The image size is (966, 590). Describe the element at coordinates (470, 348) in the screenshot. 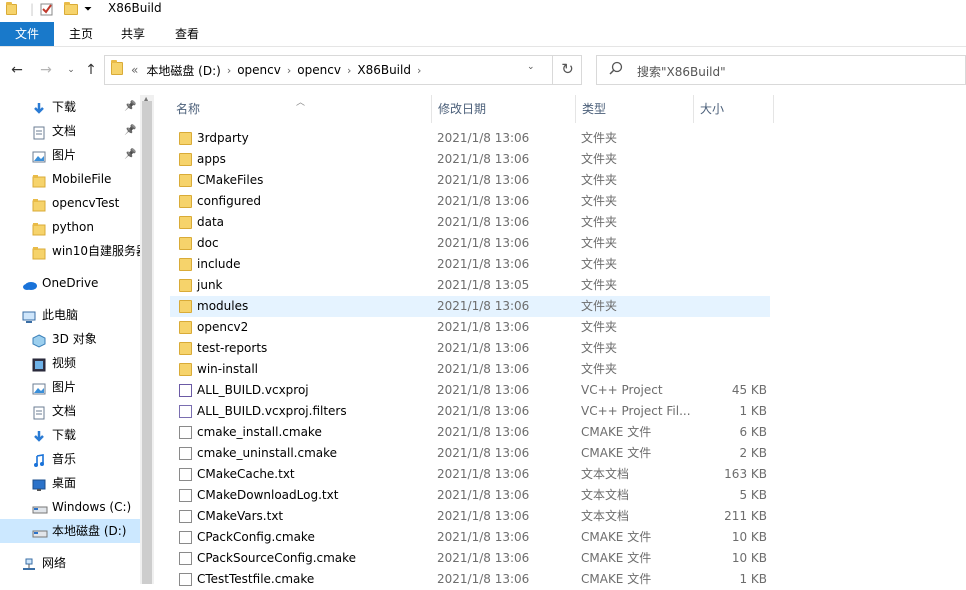

I see `file-row: test-reports 2021/1/8 13:06 文件夹` at that location.